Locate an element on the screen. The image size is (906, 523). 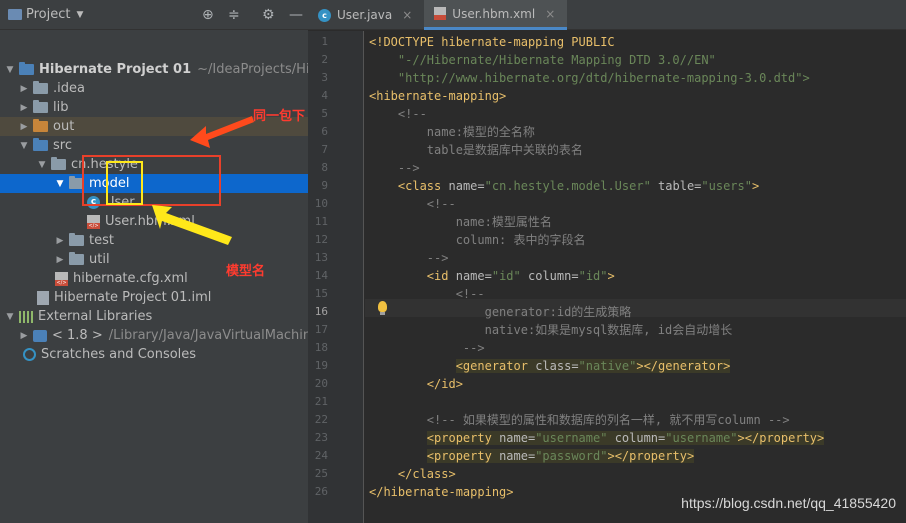
code-line: <hibernate-mapping> is located at coordinates (437, 96).